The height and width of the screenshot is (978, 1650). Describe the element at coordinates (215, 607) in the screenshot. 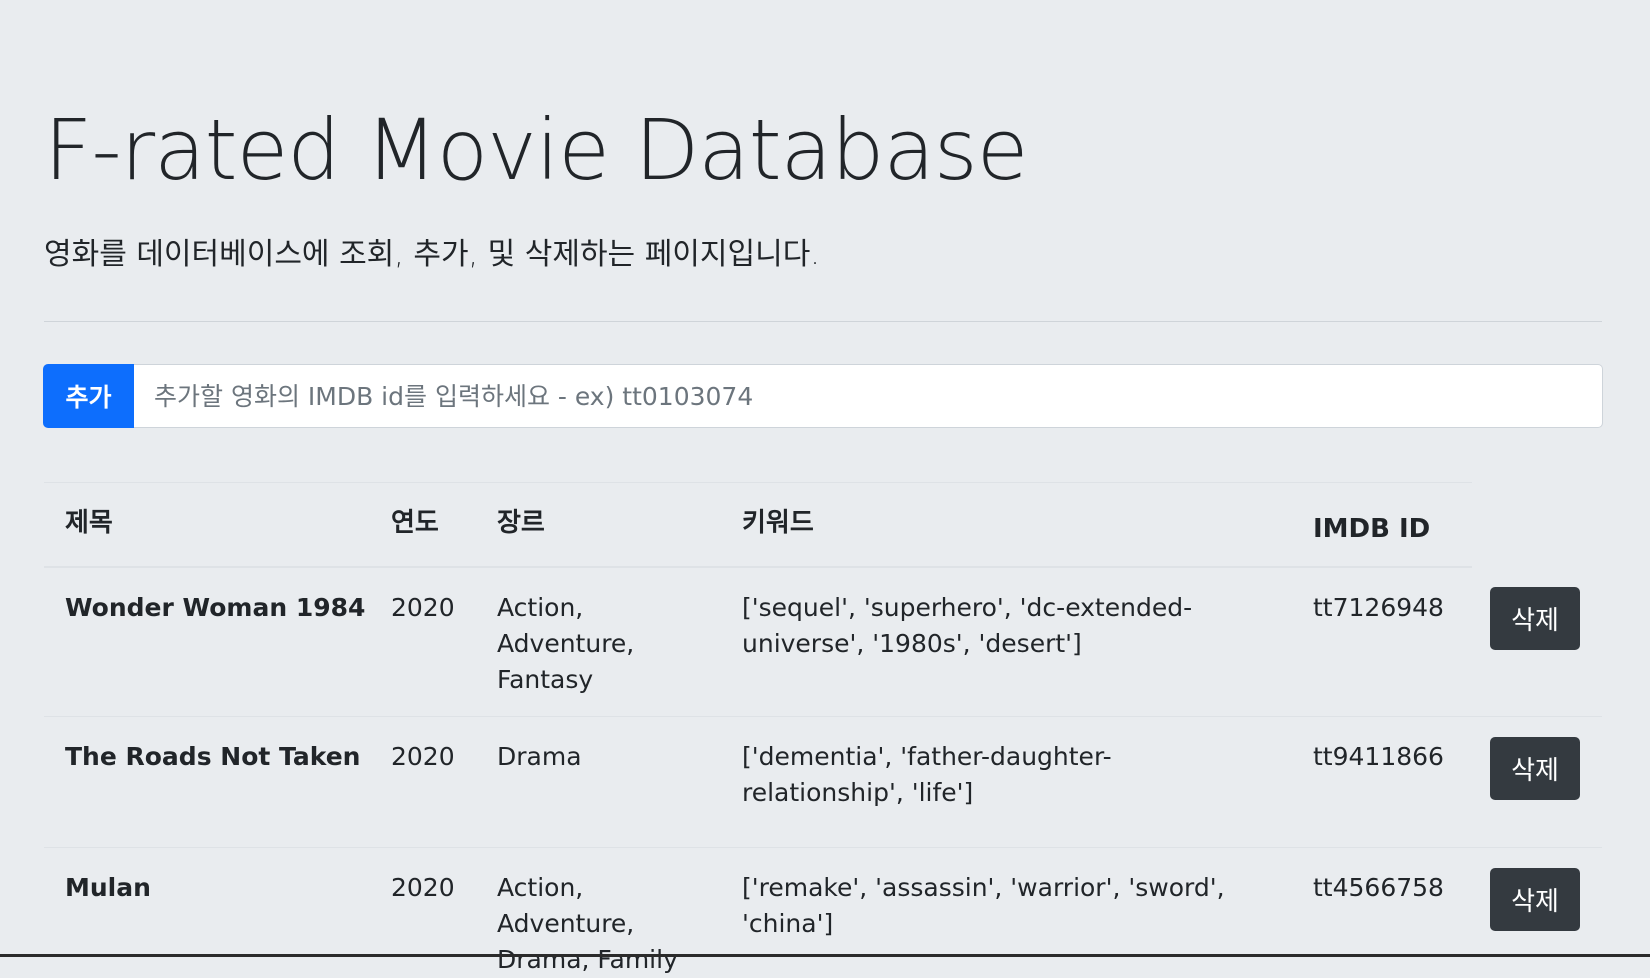

I see `cell-title: Wonder Woman 1984` at that location.